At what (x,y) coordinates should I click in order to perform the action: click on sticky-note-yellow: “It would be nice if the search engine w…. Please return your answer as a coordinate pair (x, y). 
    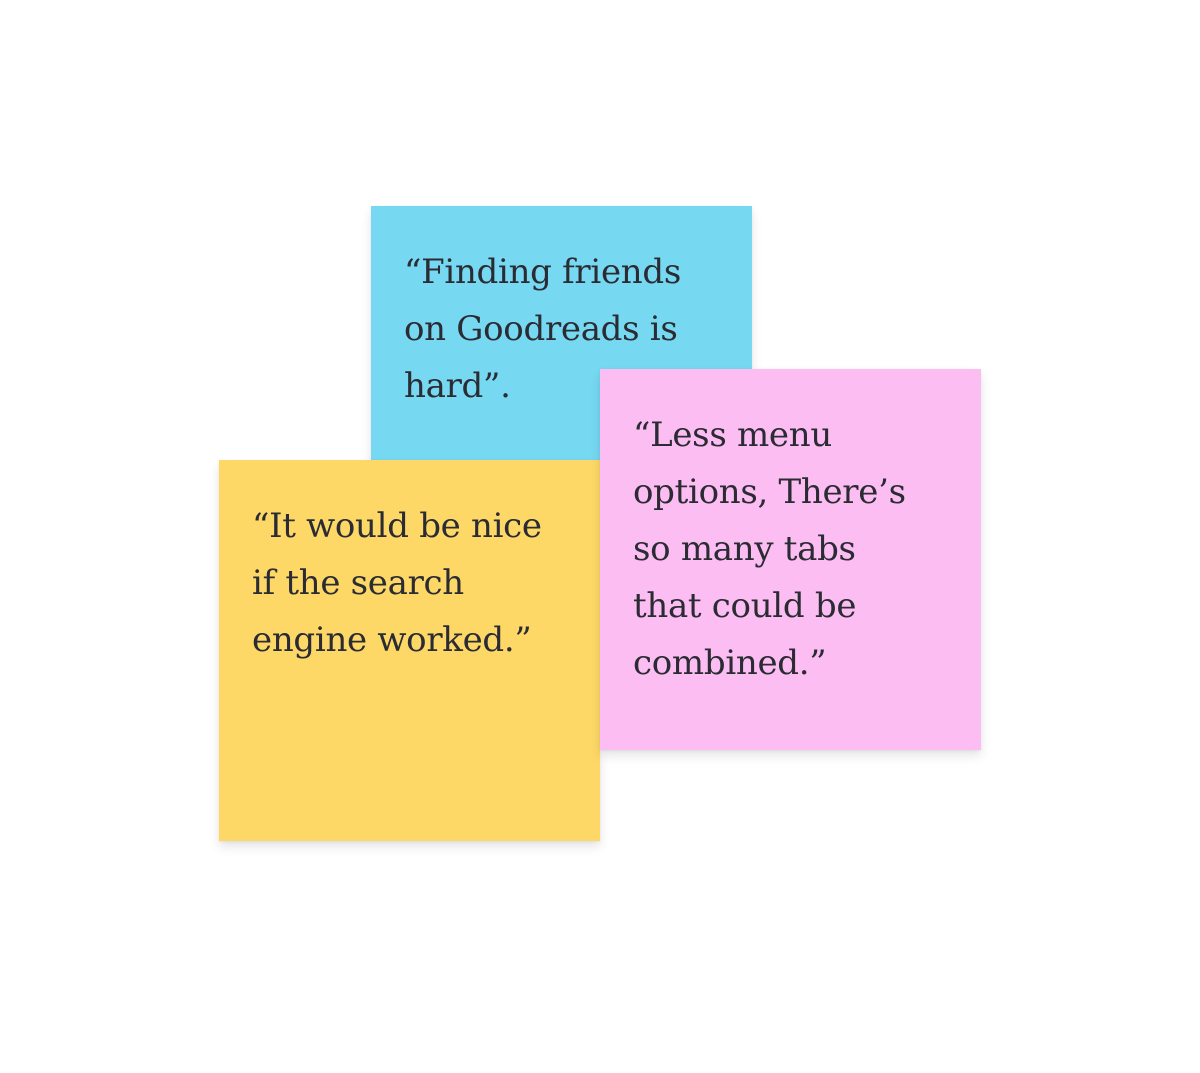
    Looking at the image, I should click on (409, 650).